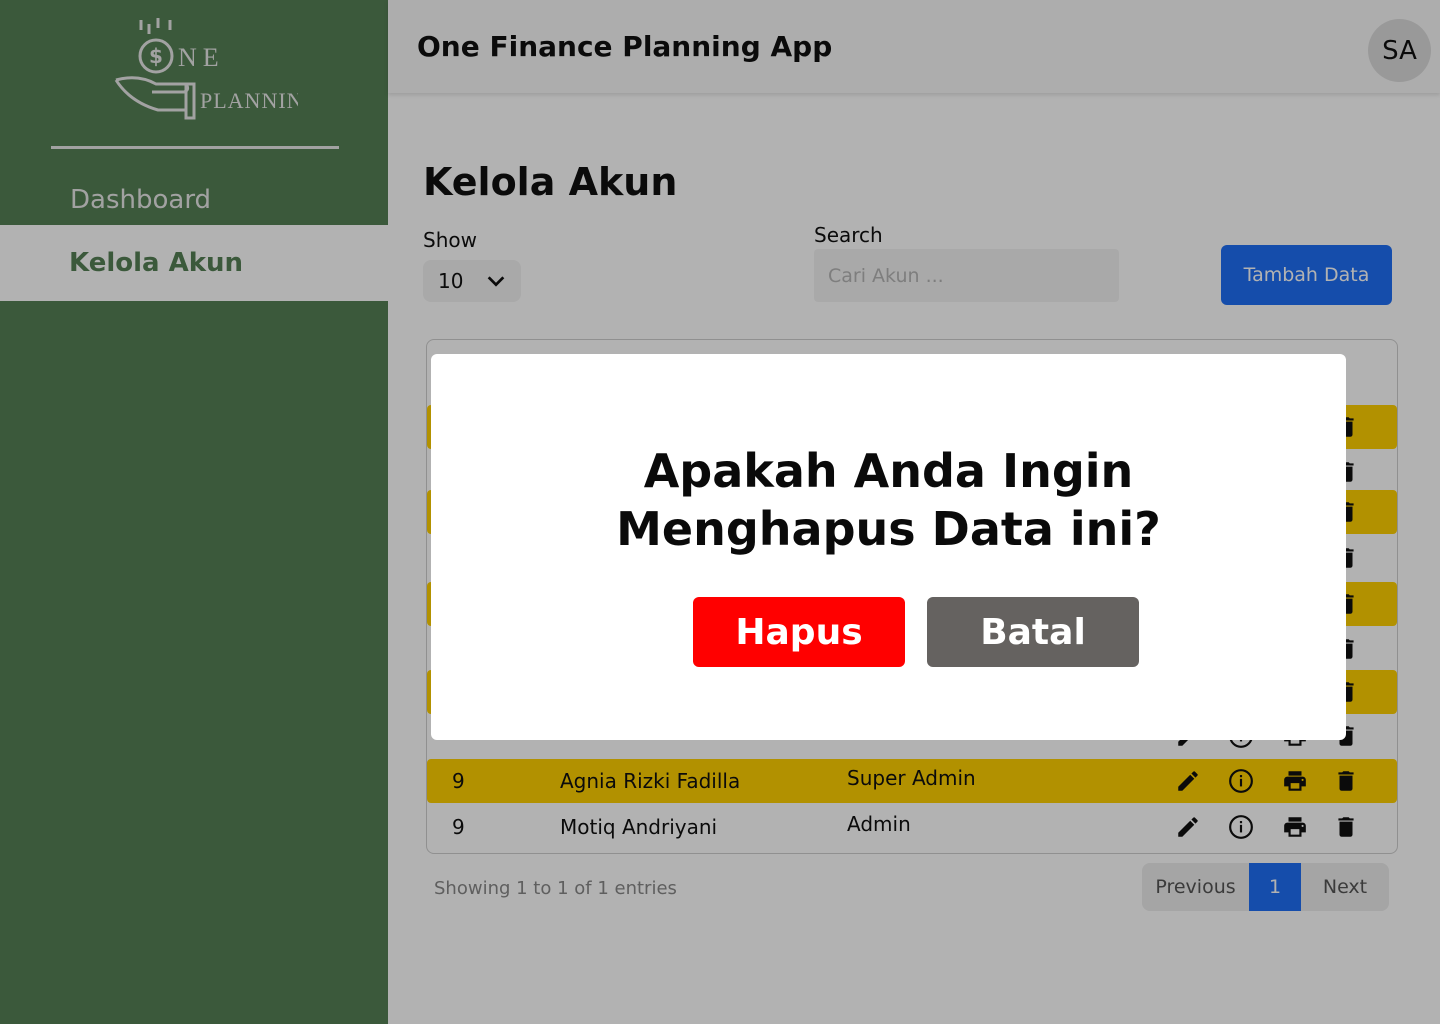 The width and height of the screenshot is (1440, 1024). What do you see at coordinates (1033, 632) in the screenshot?
I see `cancel-button: Batal` at bounding box center [1033, 632].